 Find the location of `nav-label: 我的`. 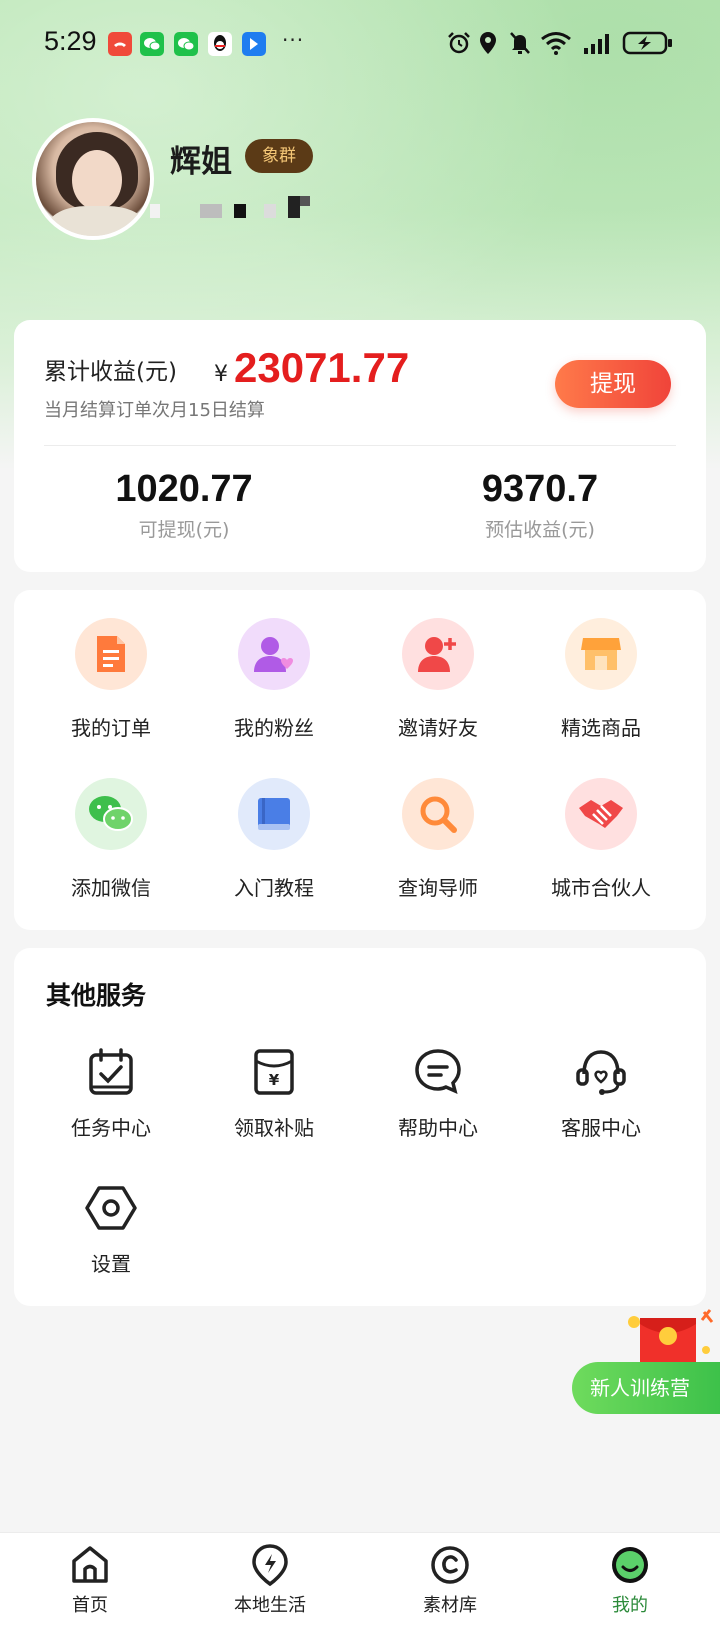

nav-label: 我的 is located at coordinates (630, 1605).